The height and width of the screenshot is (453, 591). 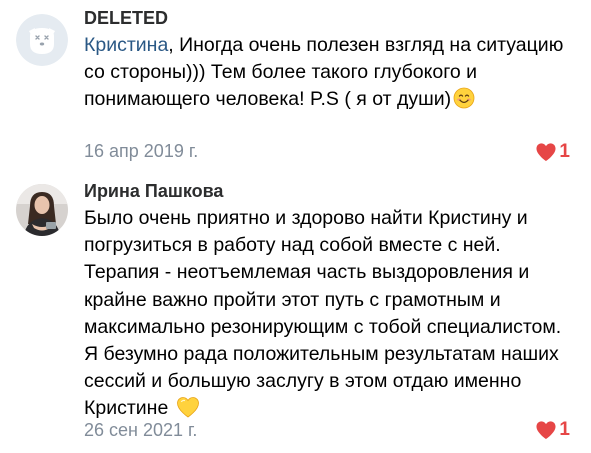 What do you see at coordinates (140, 430) in the screenshot?
I see `comment-date: 26 сен 2021 г.` at bounding box center [140, 430].